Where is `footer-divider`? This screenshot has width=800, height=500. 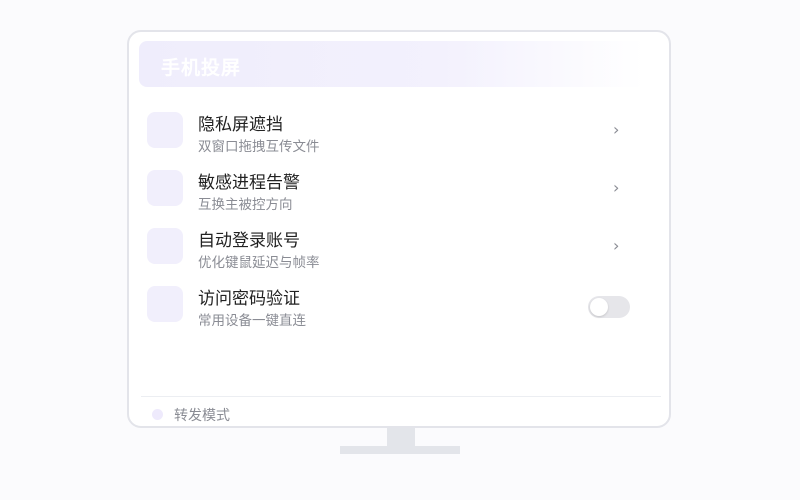
footer-divider is located at coordinates (401, 396).